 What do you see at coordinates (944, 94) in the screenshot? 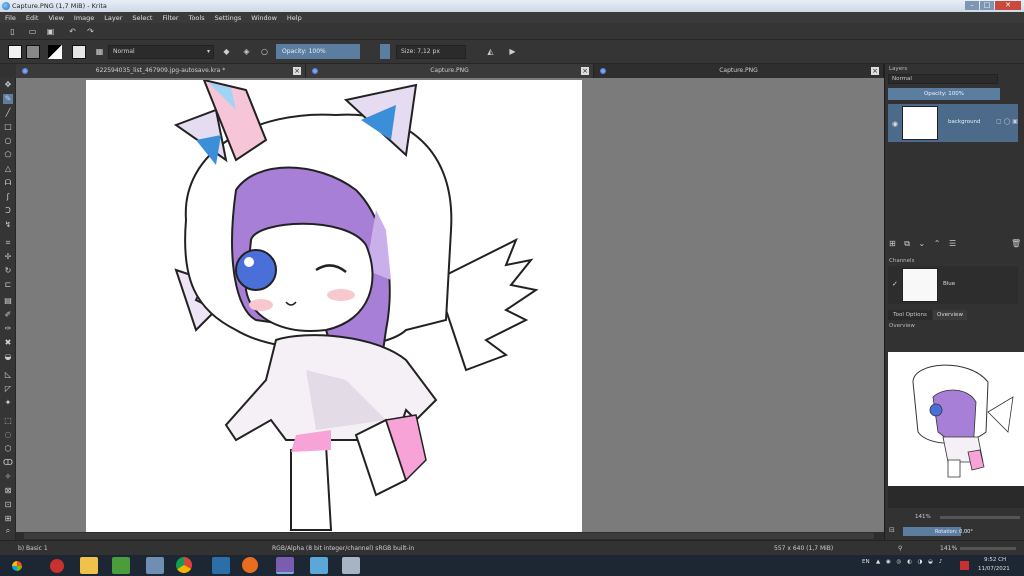
I see `layer-opacity-slider: Opacity: 100%` at bounding box center [944, 94].